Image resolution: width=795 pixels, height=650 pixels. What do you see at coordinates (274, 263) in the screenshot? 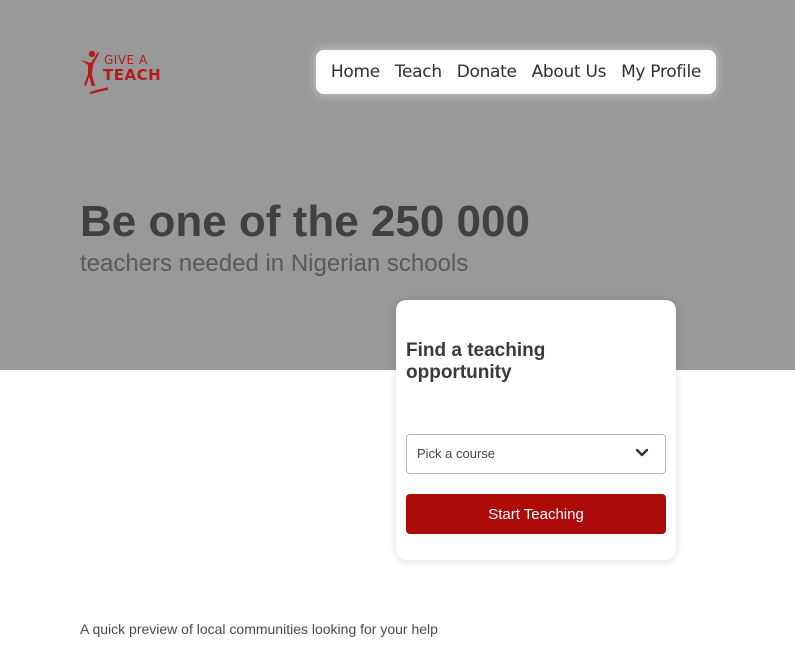
I see `hero-subheadline: teachers needed in Nigerian schools` at bounding box center [274, 263].